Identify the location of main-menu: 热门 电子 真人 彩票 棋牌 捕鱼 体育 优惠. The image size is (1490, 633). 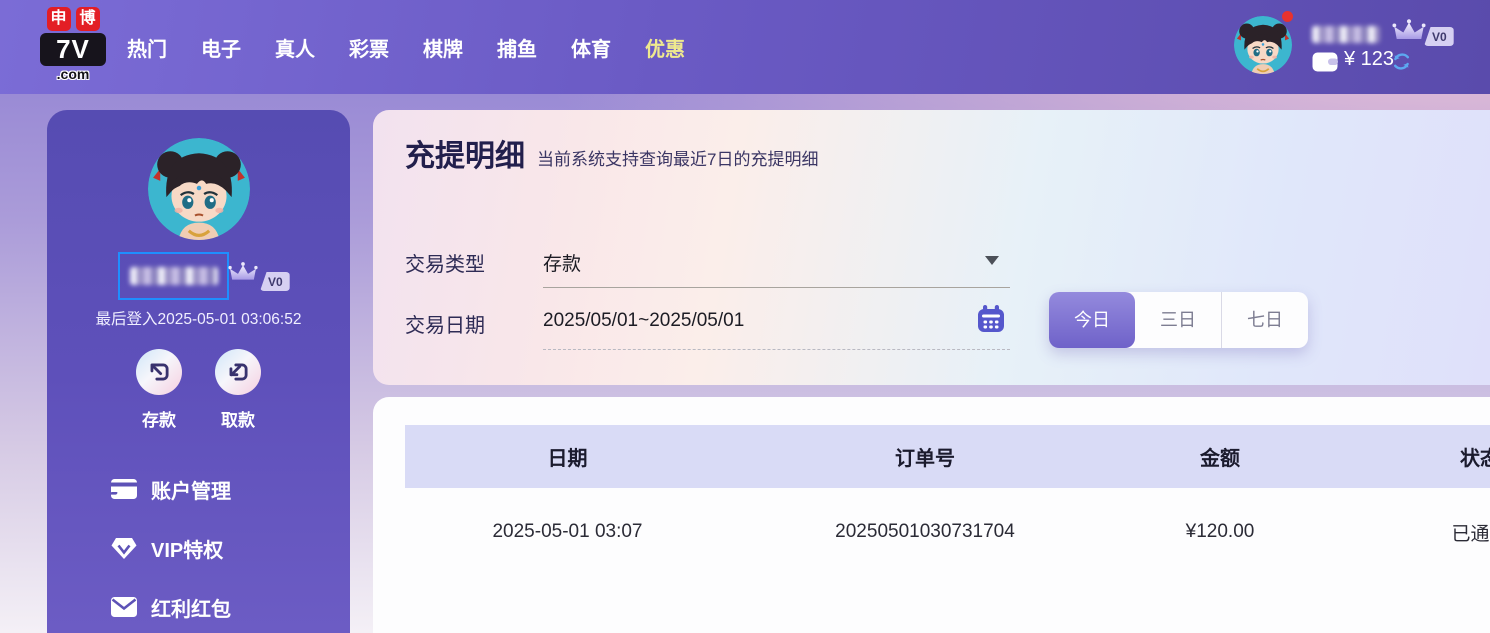
(406, 47).